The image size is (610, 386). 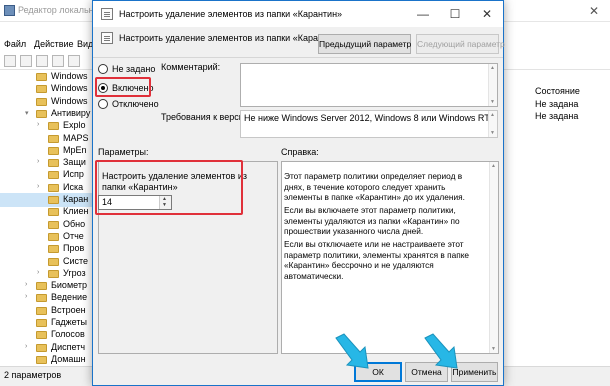 What do you see at coordinates (69, 285) in the screenshot?
I see `tree-item-label: Биометр` at bounding box center [69, 285].